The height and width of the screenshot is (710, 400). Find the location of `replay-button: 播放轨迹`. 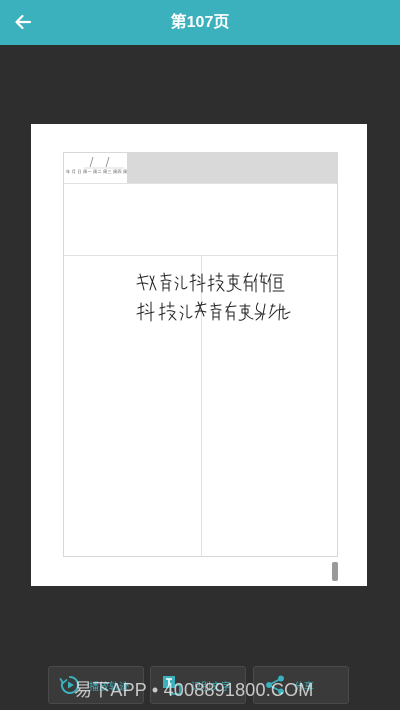

replay-button: 播放轨迹 is located at coordinates (96, 685).